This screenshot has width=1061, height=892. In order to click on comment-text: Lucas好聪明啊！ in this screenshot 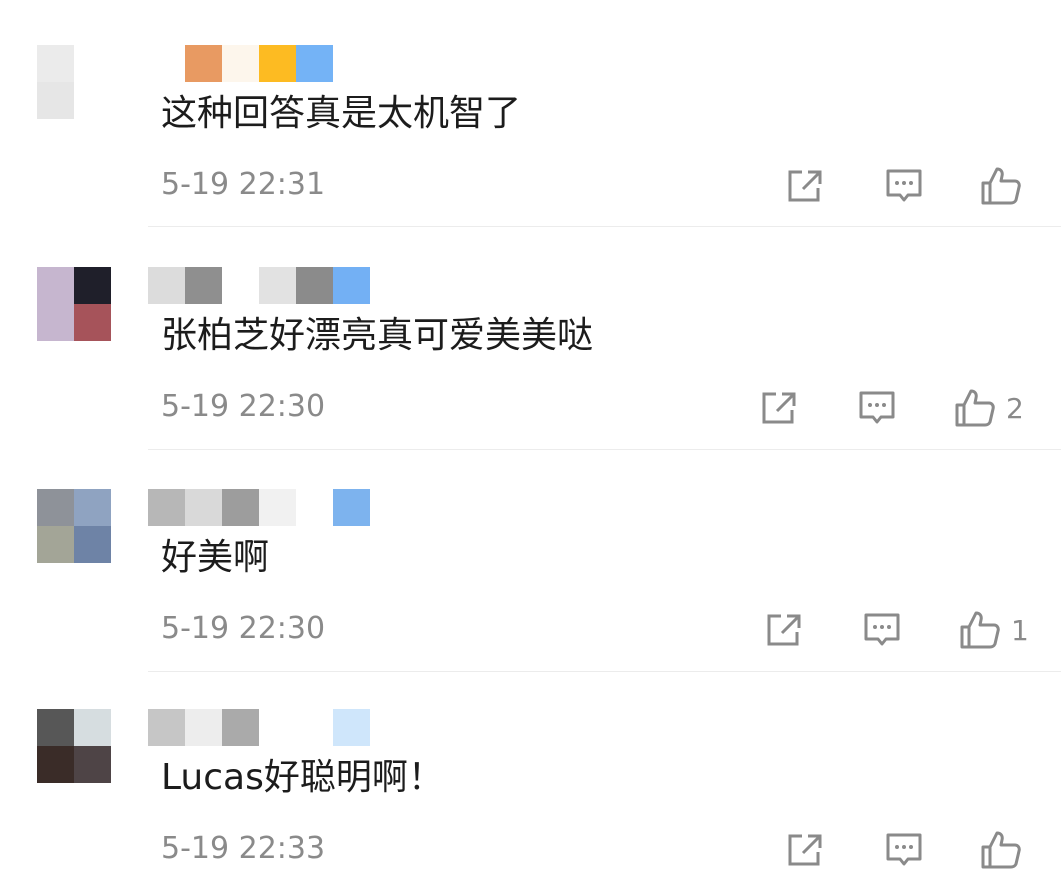, I will do `click(302, 777)`.